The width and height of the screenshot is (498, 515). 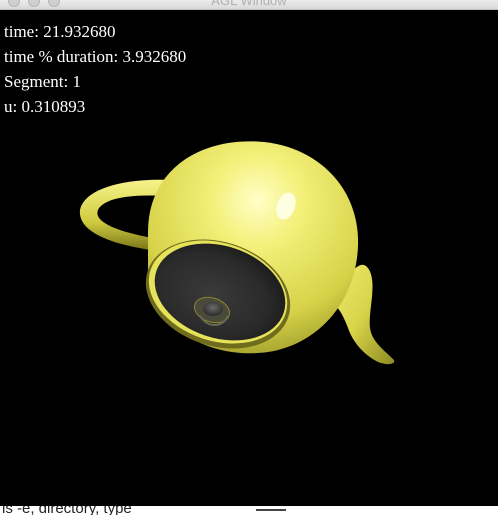 What do you see at coordinates (95, 56) in the screenshot?
I see `time-mod-duration-readout: time % duration: 3.932680` at bounding box center [95, 56].